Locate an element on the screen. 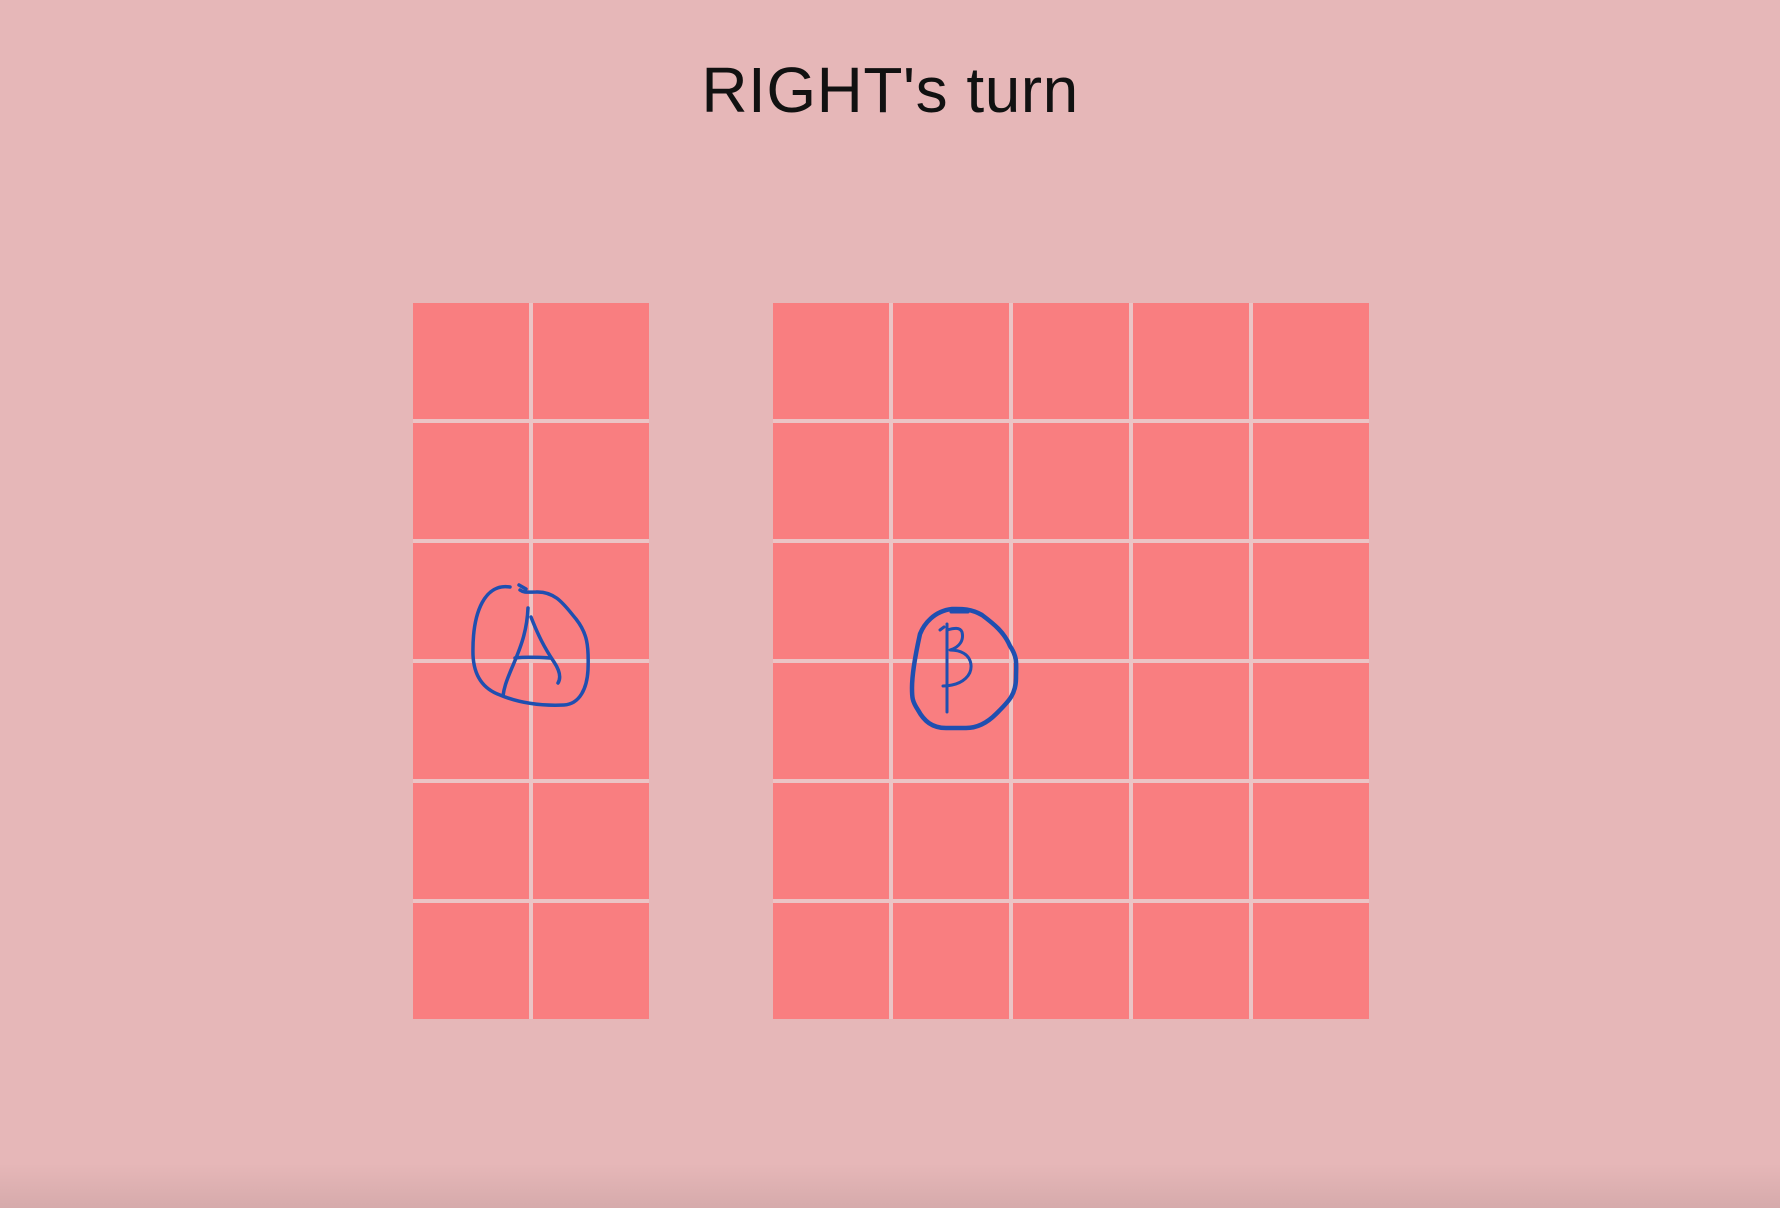 Image resolution: width=1780 pixels, height=1208 pixels. bottom-edge-shadow is located at coordinates (890, 1185).